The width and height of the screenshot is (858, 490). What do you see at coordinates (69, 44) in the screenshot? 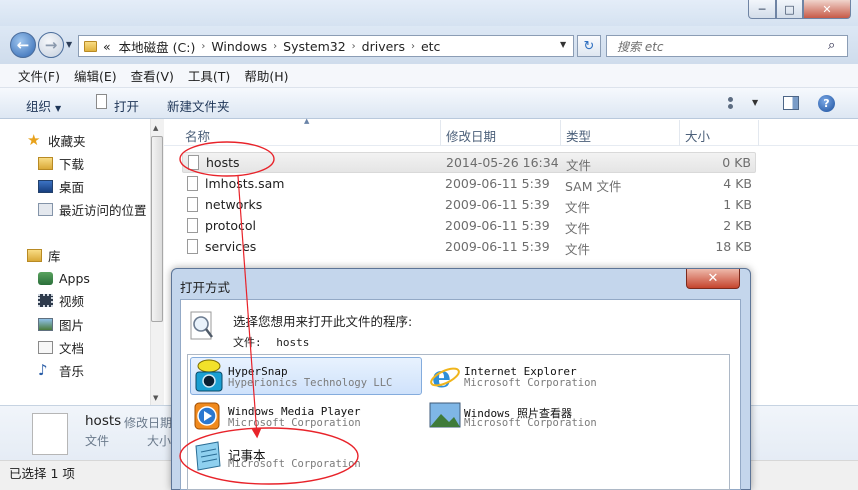
I see `recent-pages-dropdown: ▼` at bounding box center [69, 44].